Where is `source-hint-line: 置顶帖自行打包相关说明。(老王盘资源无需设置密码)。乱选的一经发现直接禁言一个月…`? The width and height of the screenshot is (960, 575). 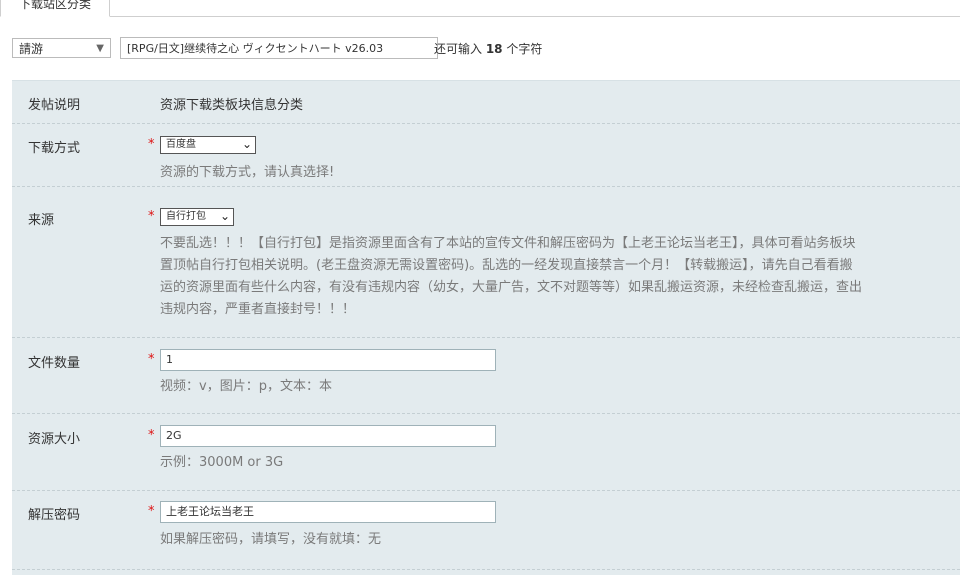
source-hint-line: 置顶帖自行打包相关说明。(老王盘资源无需设置密码)。乱选的一经发现直接禁言一个月… is located at coordinates (506, 265).